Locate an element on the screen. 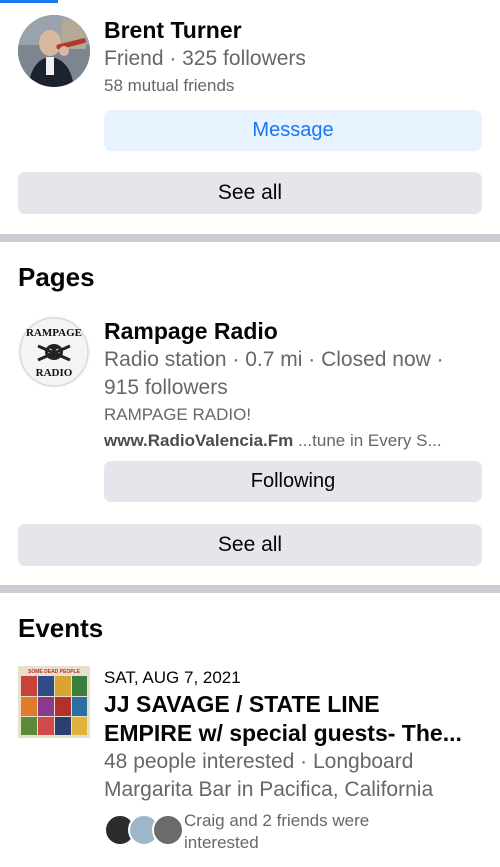 The image size is (500, 867). page-desc-line1: RAMPAGE RADIO! is located at coordinates (178, 414).